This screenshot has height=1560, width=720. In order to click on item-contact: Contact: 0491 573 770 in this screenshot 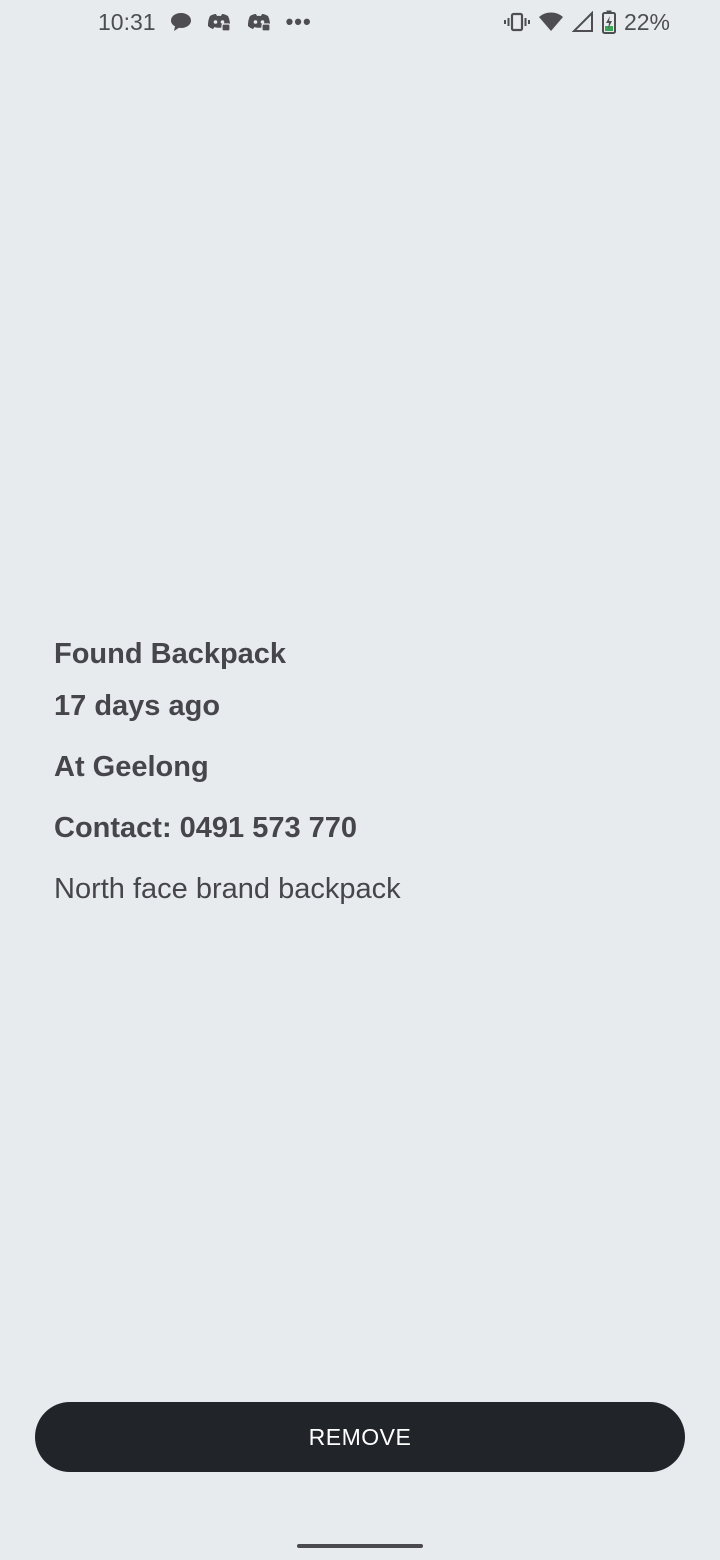, I will do `click(206, 828)`.